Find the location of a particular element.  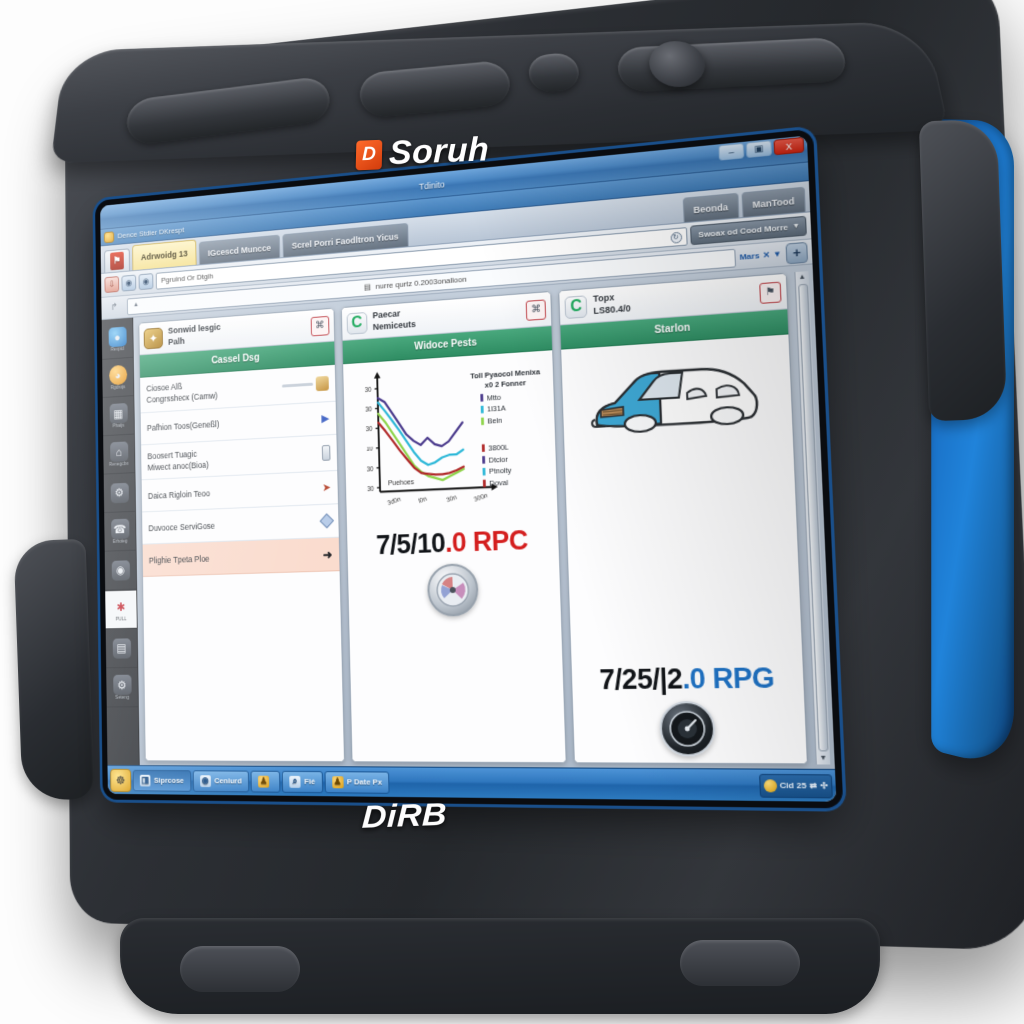

readout-rpg: 7/25/|2.0 RPG is located at coordinates (687, 678).